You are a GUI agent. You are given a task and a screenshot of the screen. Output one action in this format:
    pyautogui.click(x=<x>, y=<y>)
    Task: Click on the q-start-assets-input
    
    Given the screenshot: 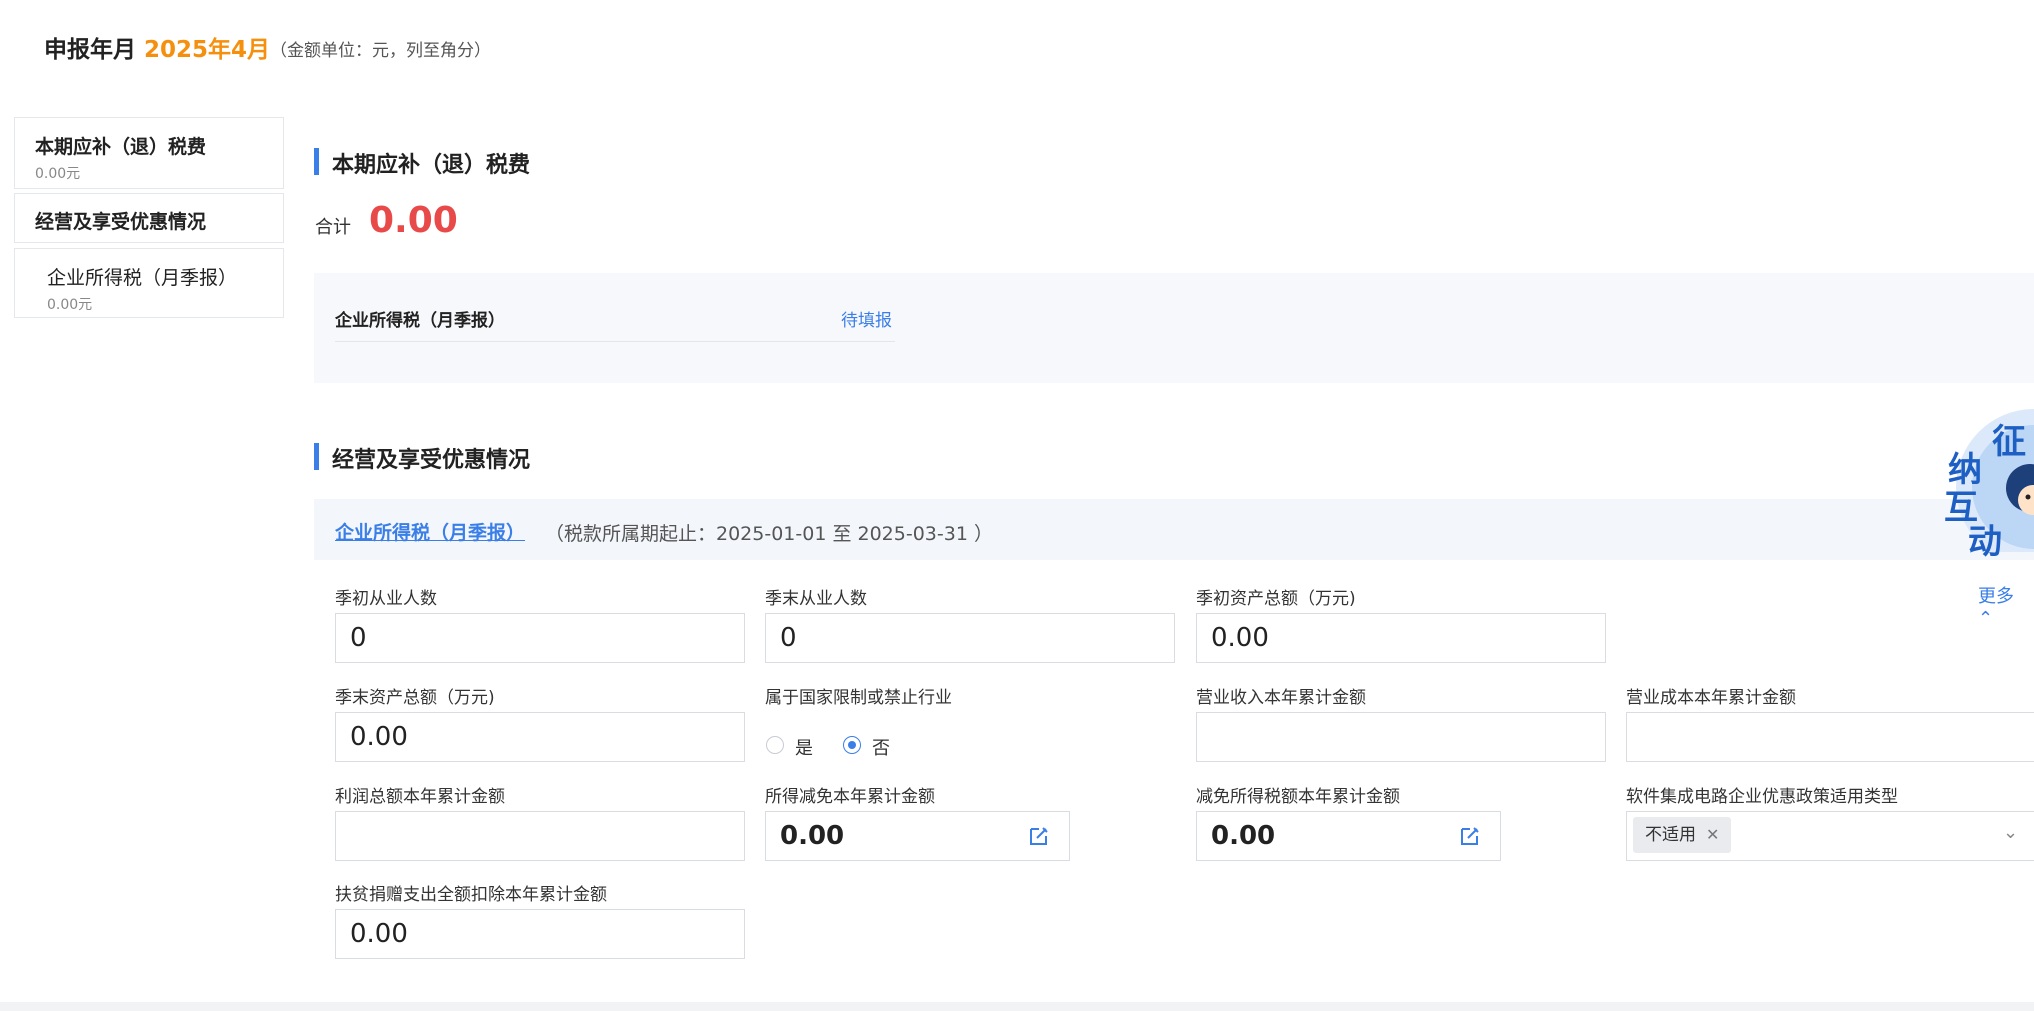 What is the action you would take?
    pyautogui.click(x=1401, y=638)
    